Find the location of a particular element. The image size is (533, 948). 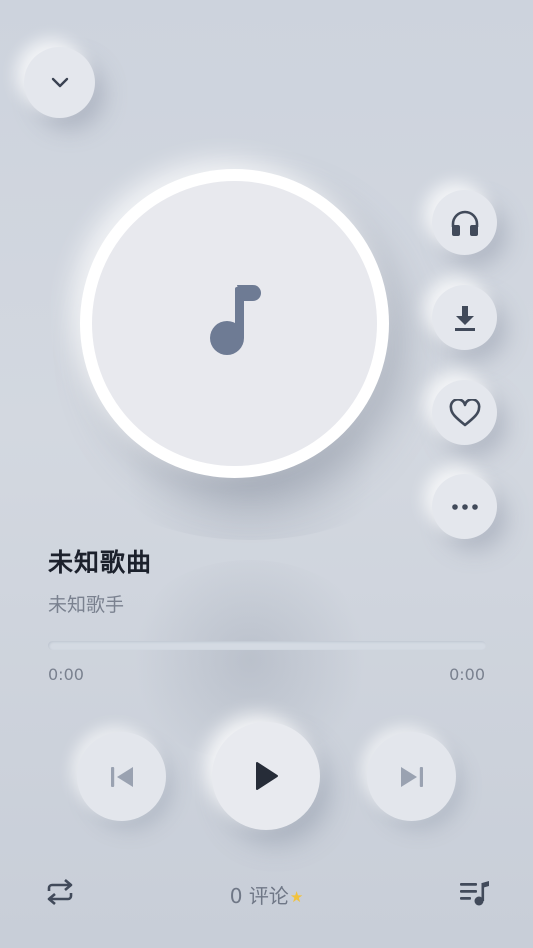

comments-button: 0 评论★ is located at coordinates (266, 894).